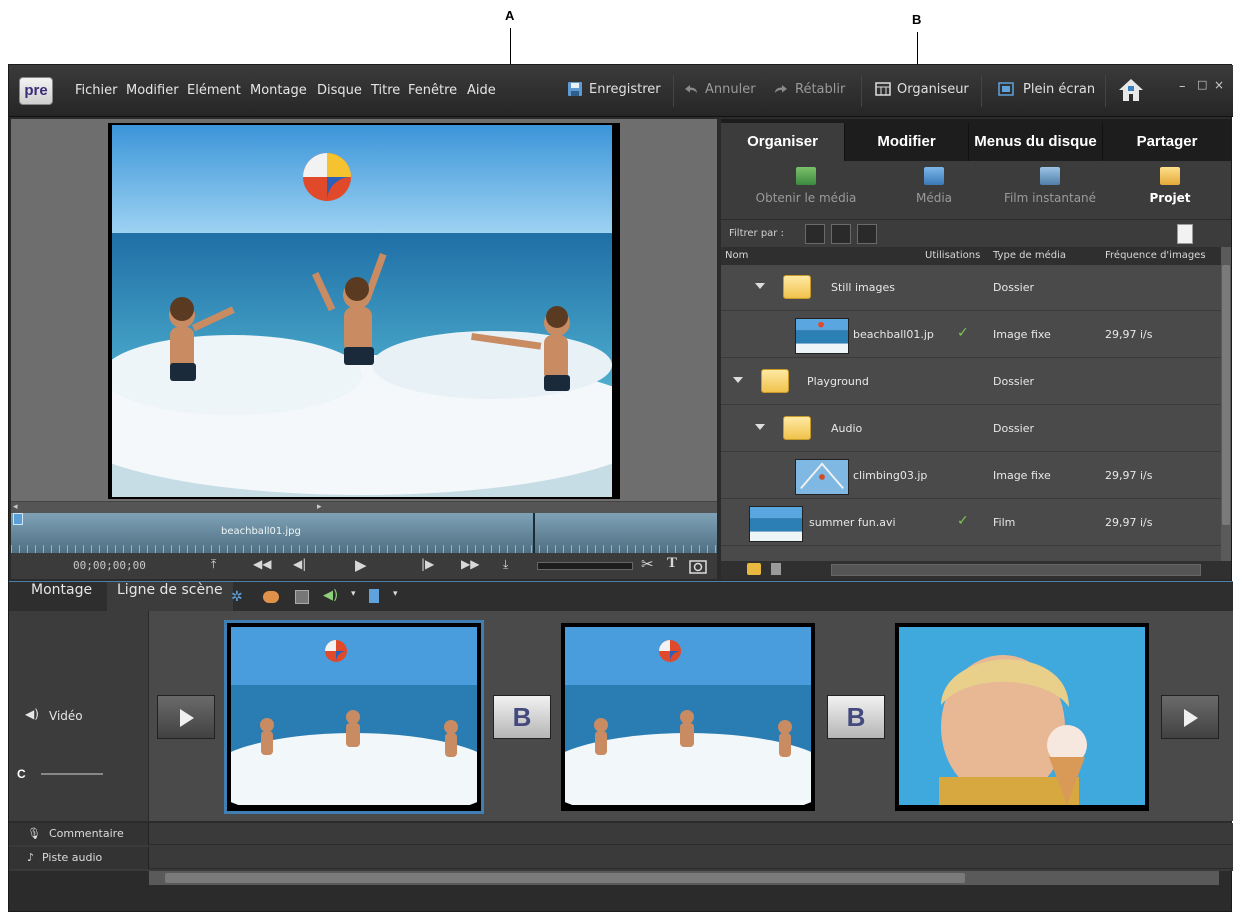 The image size is (1242, 920). I want to click on get-media-button: Obtenir le média, so click(806, 186).